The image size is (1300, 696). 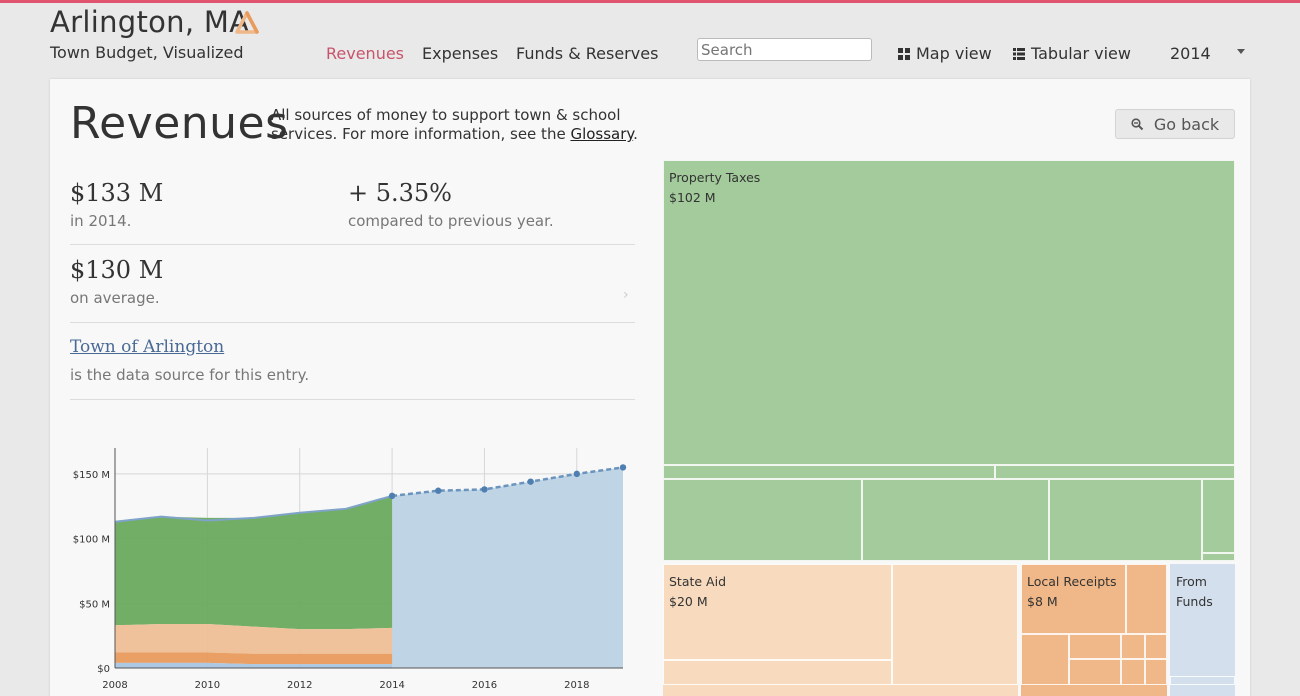 What do you see at coordinates (365, 53) in the screenshot?
I see `nav-revenues: Revenues` at bounding box center [365, 53].